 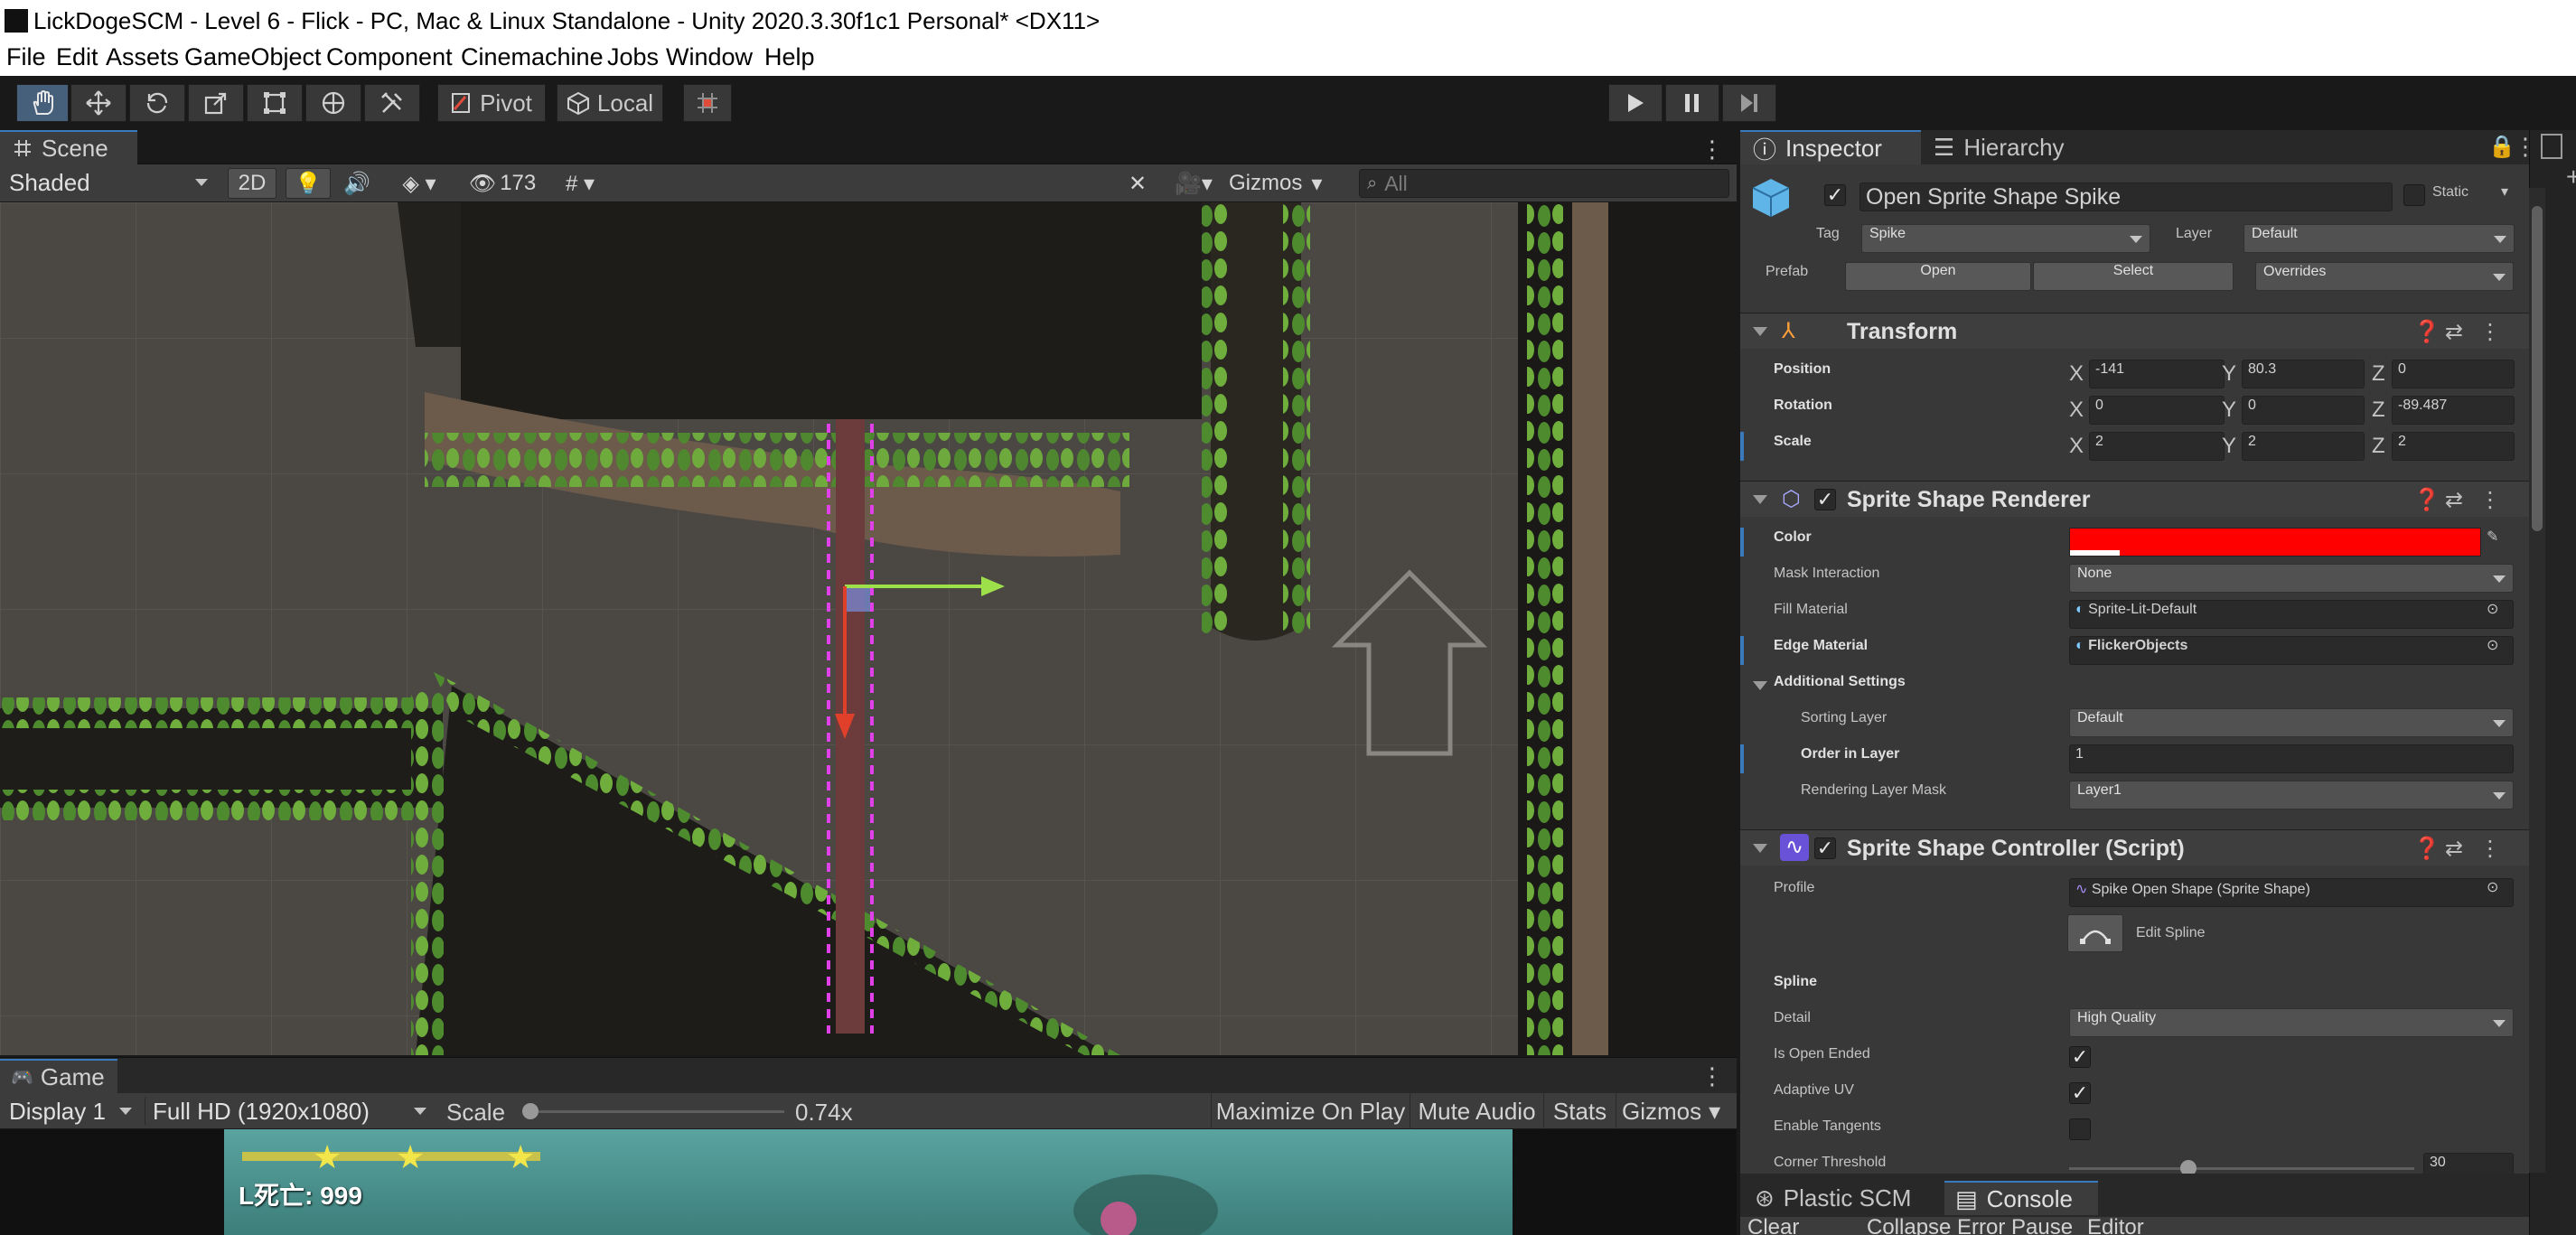 What do you see at coordinates (2241, 1168) in the screenshot?
I see `corner-threshold-slider` at bounding box center [2241, 1168].